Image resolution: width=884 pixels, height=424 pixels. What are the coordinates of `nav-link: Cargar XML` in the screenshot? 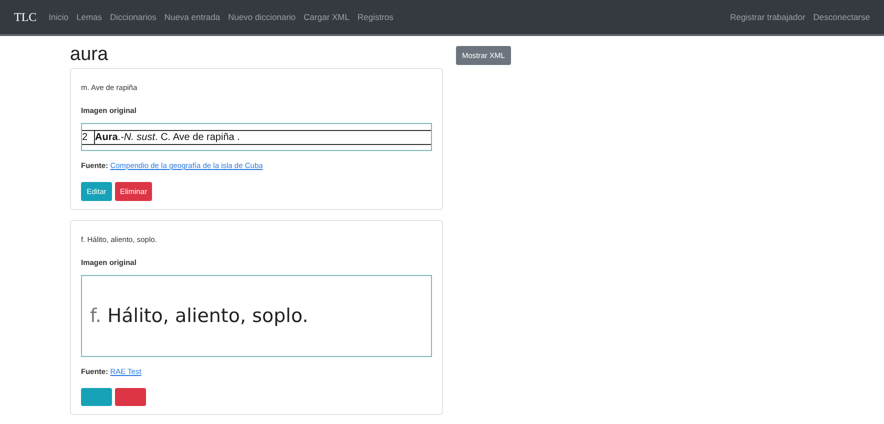 It's located at (327, 17).